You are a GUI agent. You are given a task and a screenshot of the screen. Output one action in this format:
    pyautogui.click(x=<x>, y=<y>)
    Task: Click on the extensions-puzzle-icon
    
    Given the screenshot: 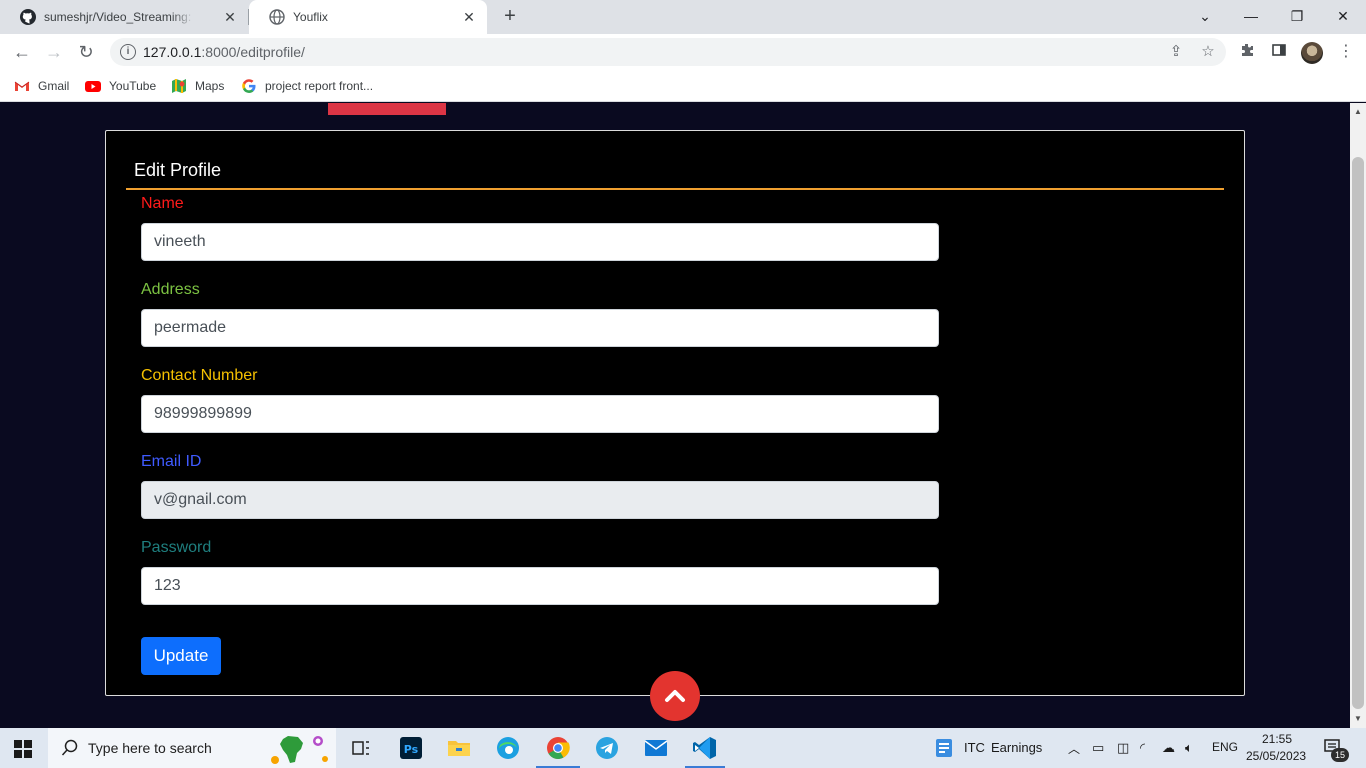 What is the action you would take?
    pyautogui.click(x=1247, y=52)
    